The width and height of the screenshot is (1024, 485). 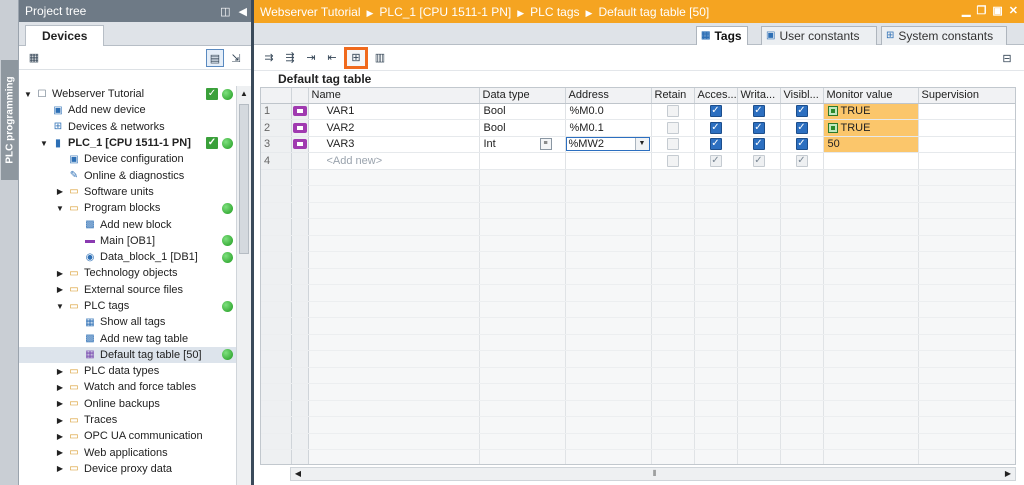 What do you see at coordinates (128, 257) in the screenshot?
I see `tree-item: ◉ Data_block_1 [DB1]` at bounding box center [128, 257].